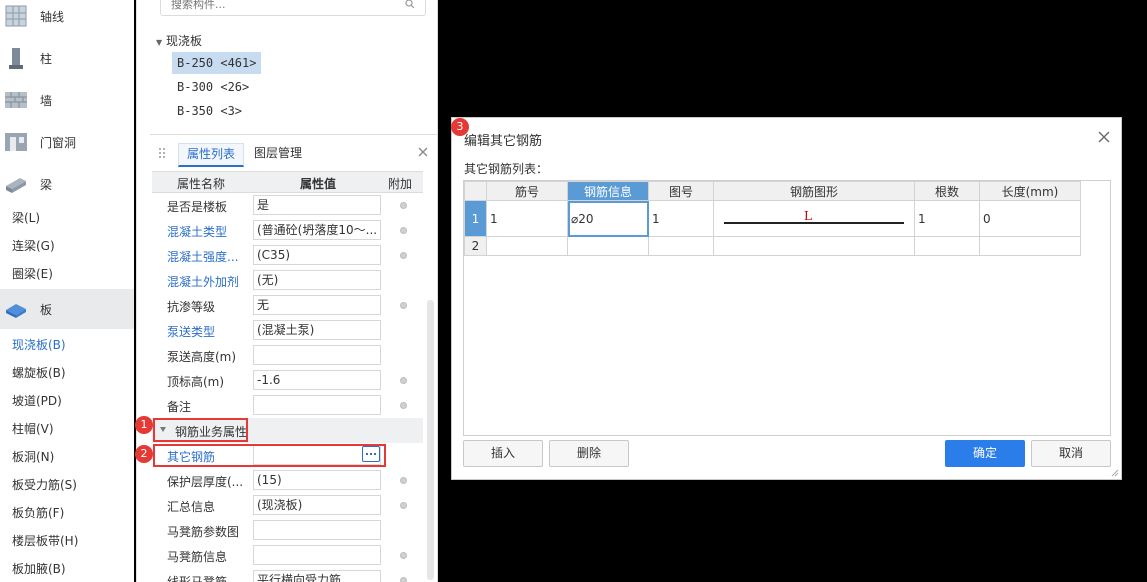  I want to click on cell-rebar-info: ⌀20, so click(608, 218).